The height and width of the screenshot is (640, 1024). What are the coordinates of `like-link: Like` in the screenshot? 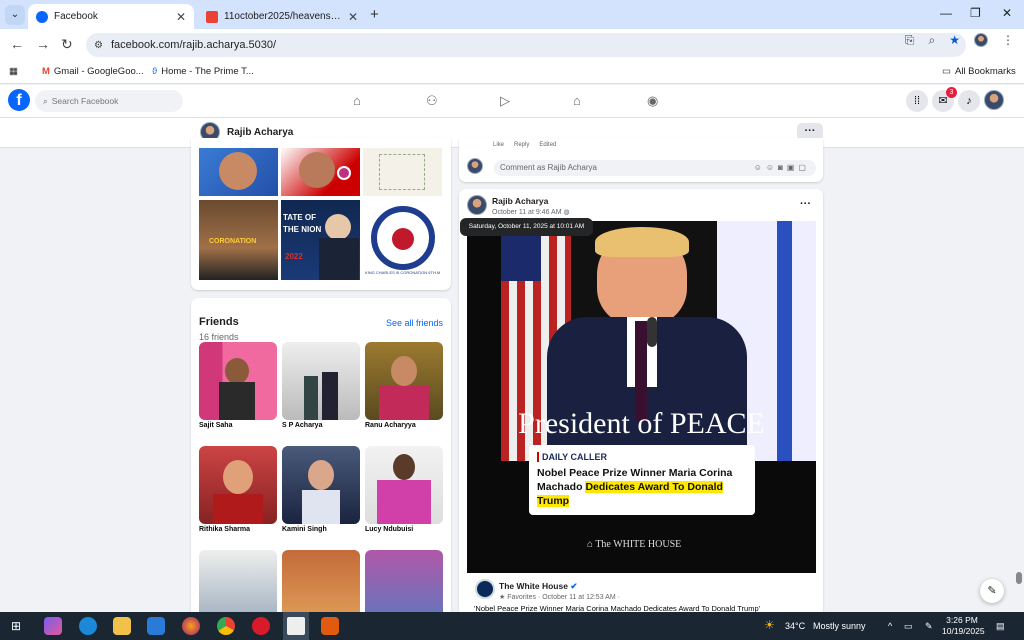 It's located at (498, 145).